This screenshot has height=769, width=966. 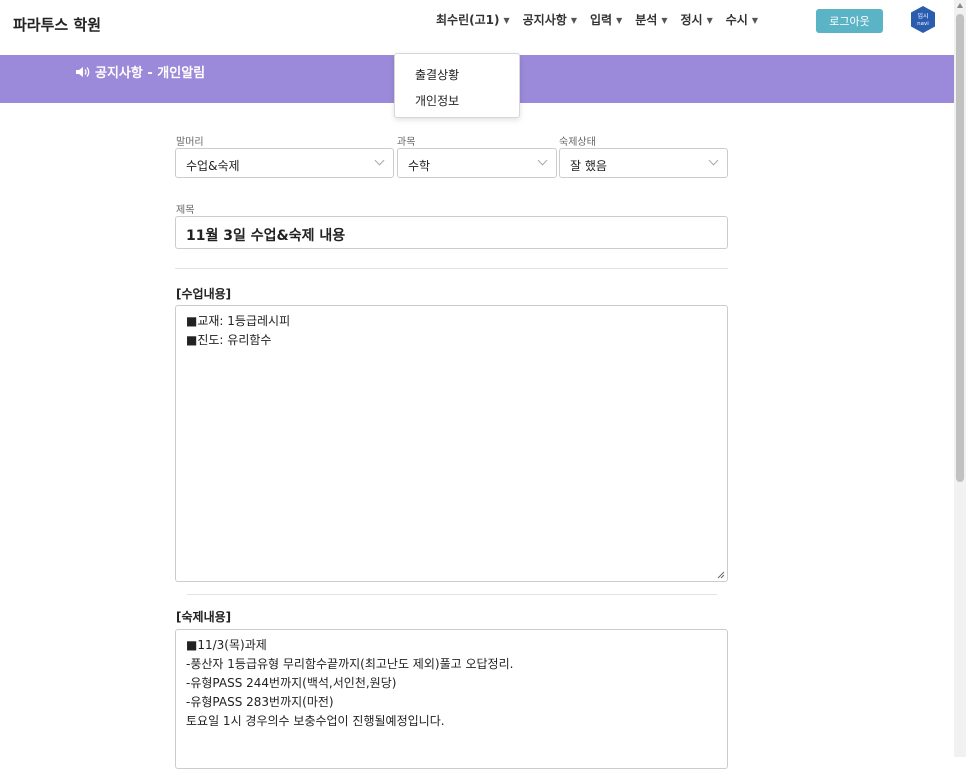 I want to click on nav-item-student: 최수린(고1) ▼, so click(x=473, y=19).